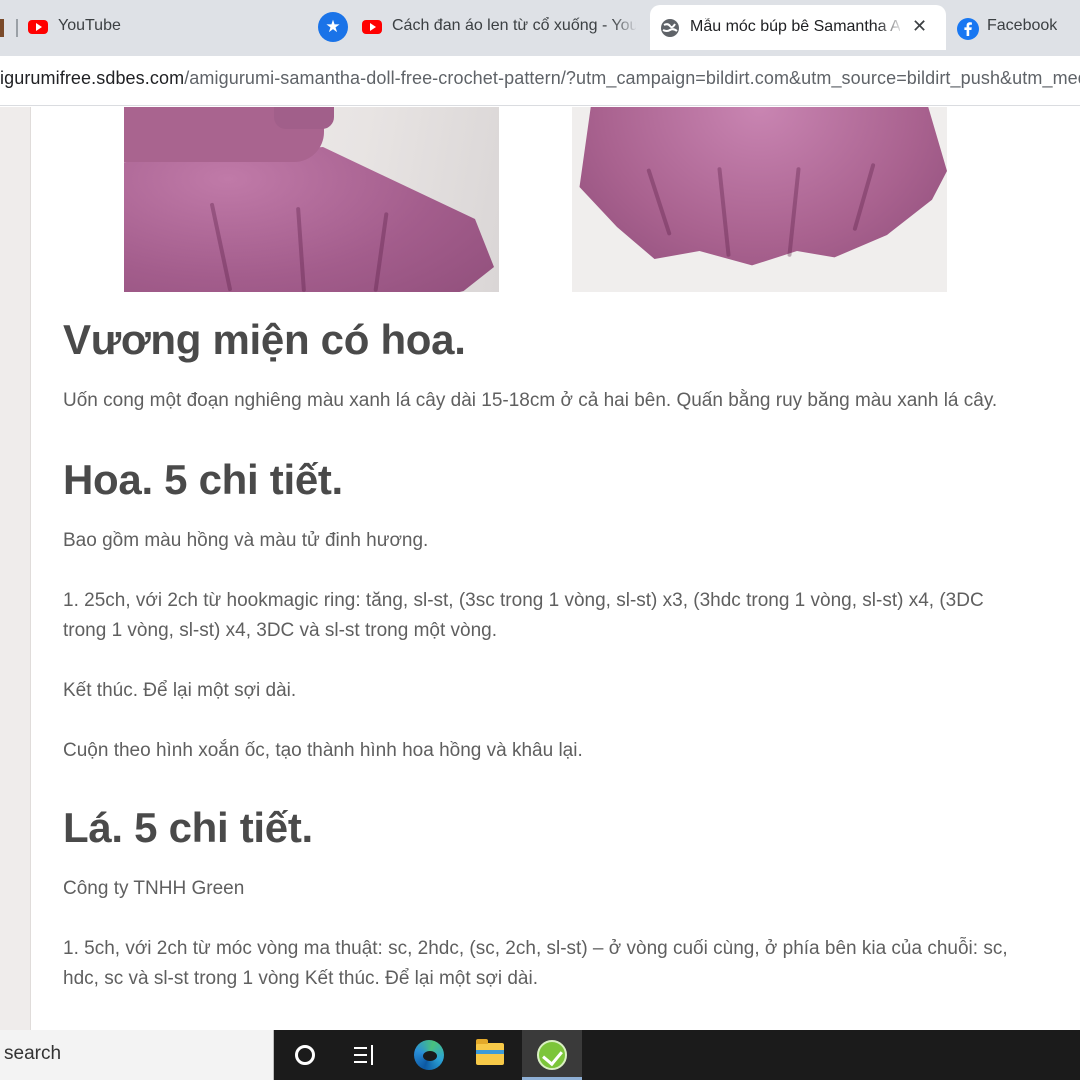 The image size is (1080, 1080). I want to click on tab-separator, so click(17, 28).